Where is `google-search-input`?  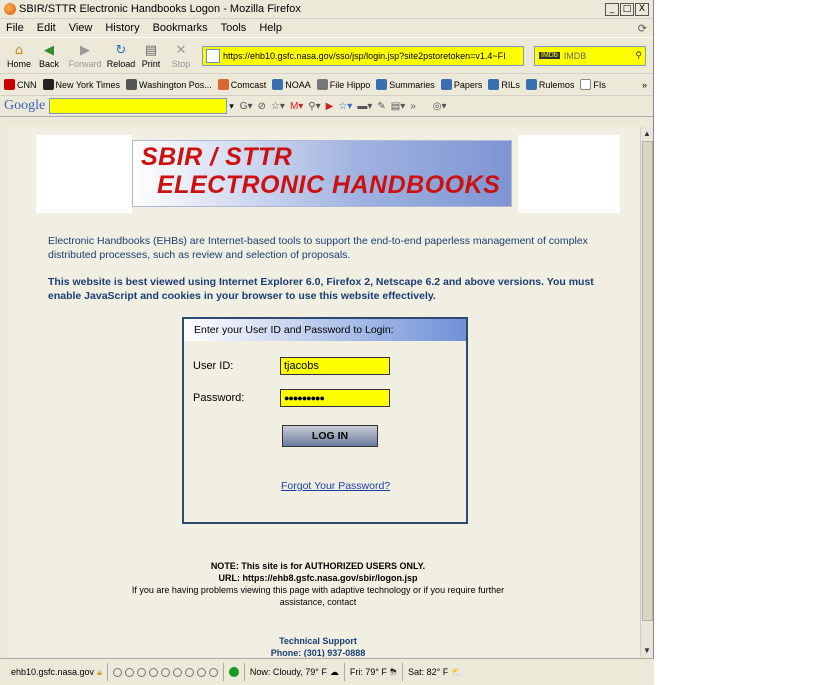
google-search-input is located at coordinates (138, 106).